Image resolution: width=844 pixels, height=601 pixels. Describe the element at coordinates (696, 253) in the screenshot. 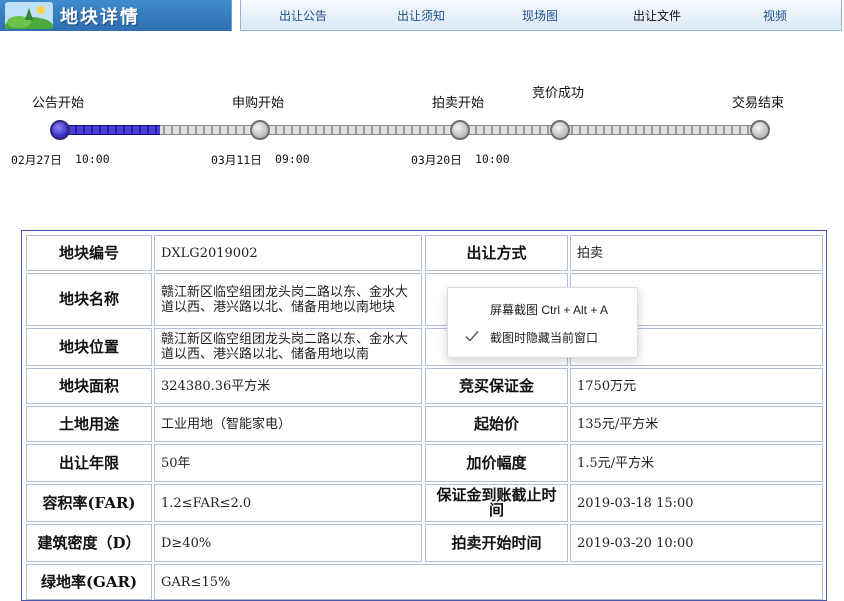

I see `field-value-transfer-method: 拍卖` at that location.